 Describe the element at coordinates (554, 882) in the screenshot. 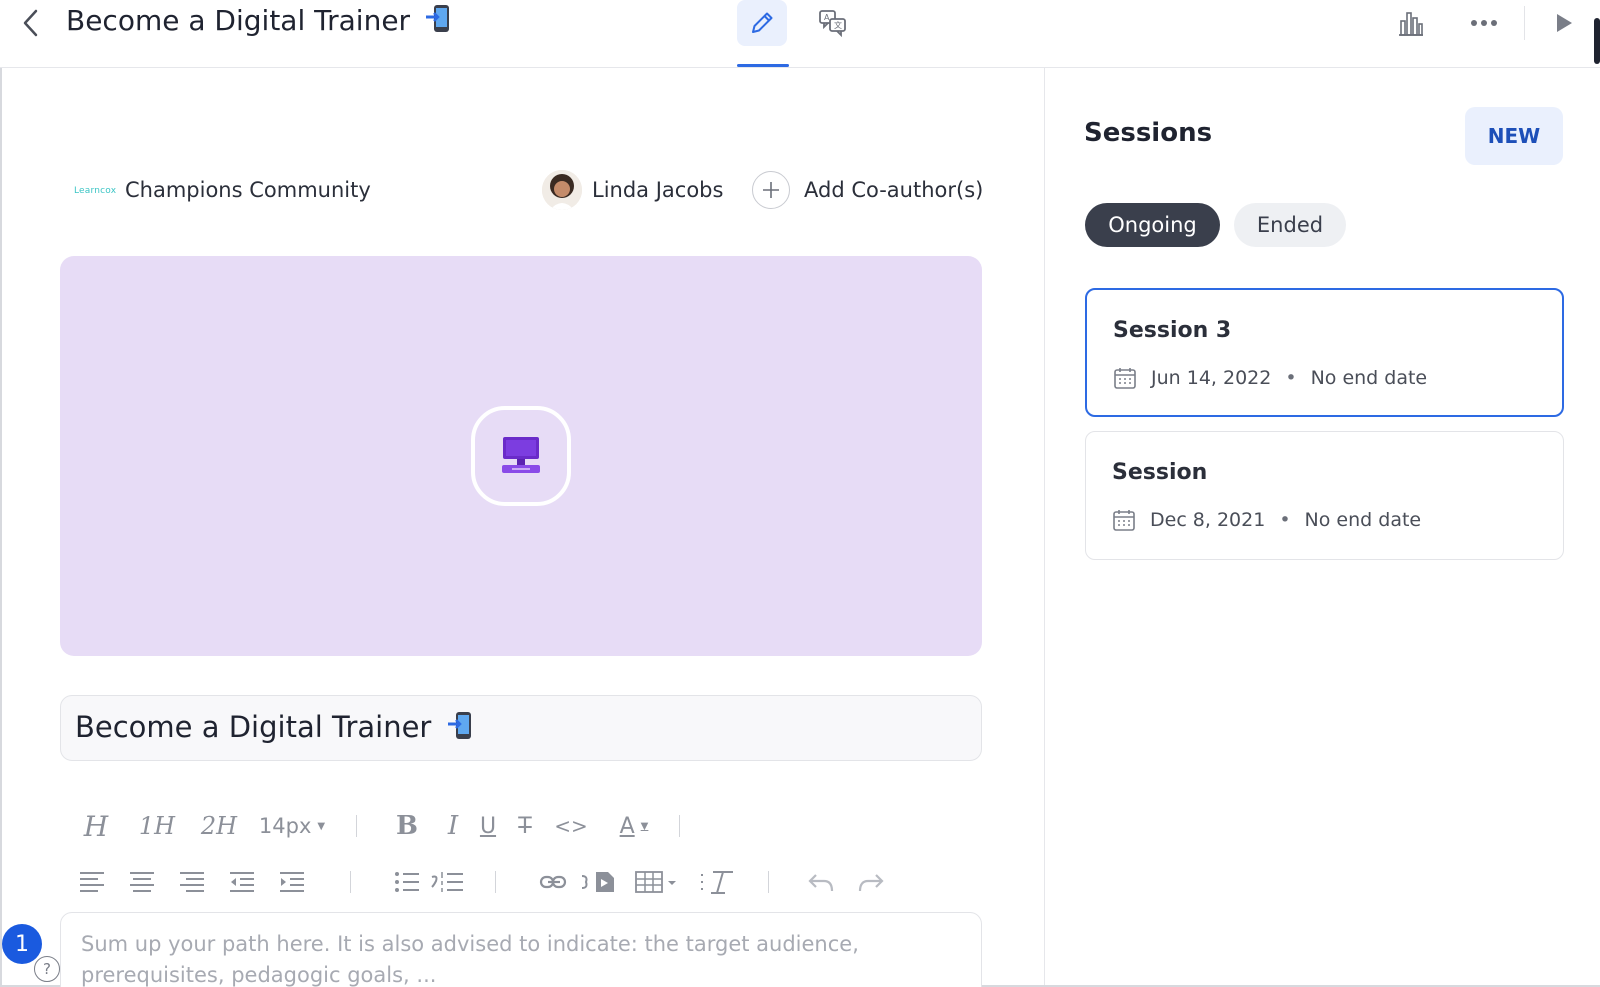

I see `link-icon` at that location.